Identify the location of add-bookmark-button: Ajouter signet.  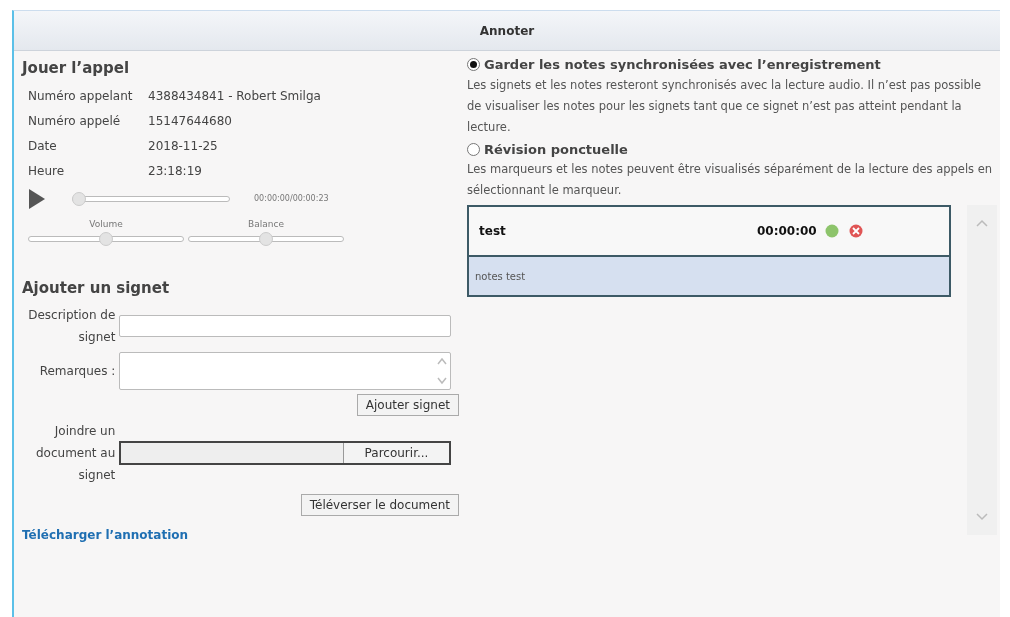
(407, 404).